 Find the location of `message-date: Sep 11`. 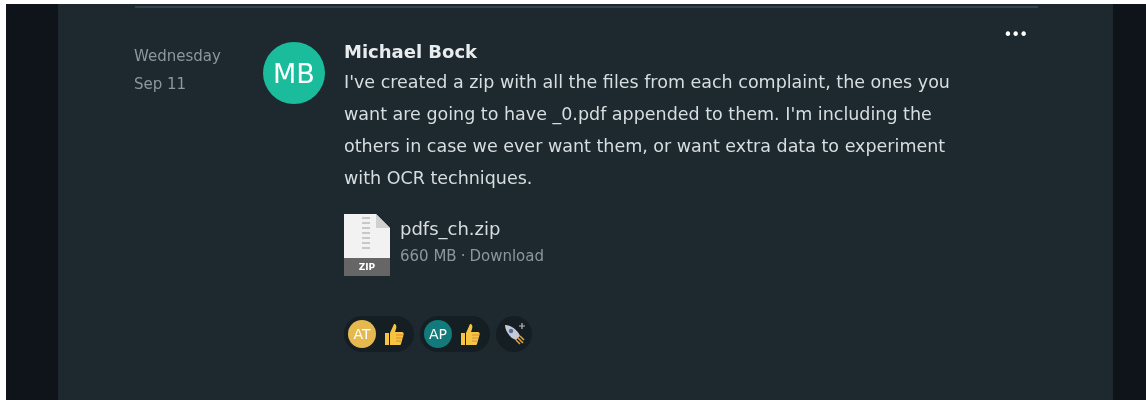

message-date: Sep 11 is located at coordinates (161, 84).